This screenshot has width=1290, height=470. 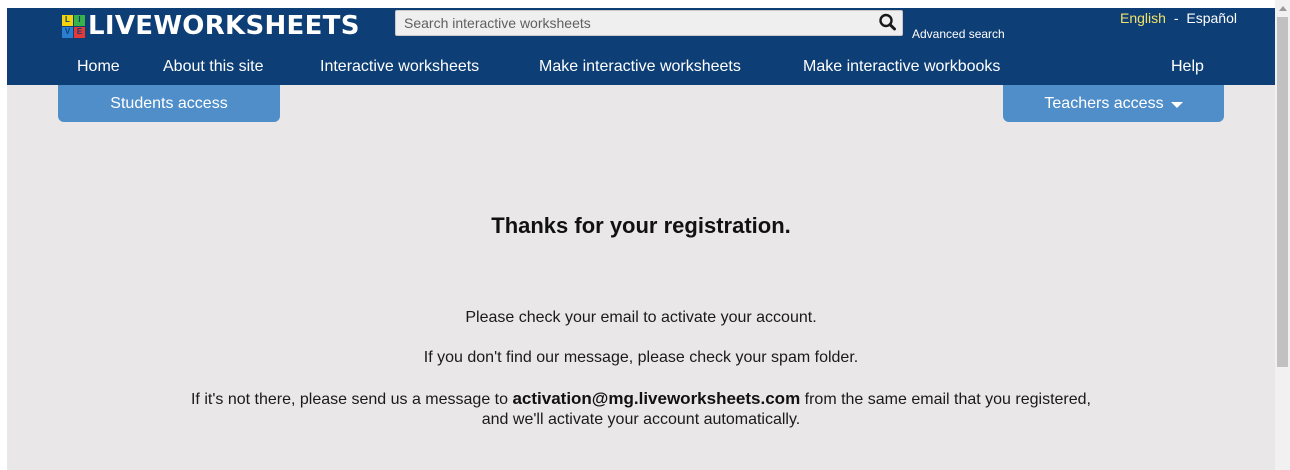 What do you see at coordinates (67, 32) in the screenshot?
I see `logo-square-v: V` at bounding box center [67, 32].